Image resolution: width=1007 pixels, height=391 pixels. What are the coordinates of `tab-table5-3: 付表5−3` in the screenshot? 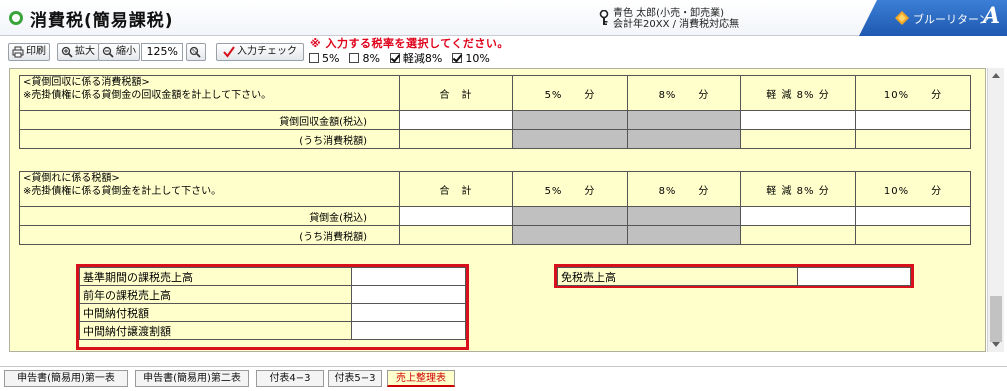 It's located at (355, 378).